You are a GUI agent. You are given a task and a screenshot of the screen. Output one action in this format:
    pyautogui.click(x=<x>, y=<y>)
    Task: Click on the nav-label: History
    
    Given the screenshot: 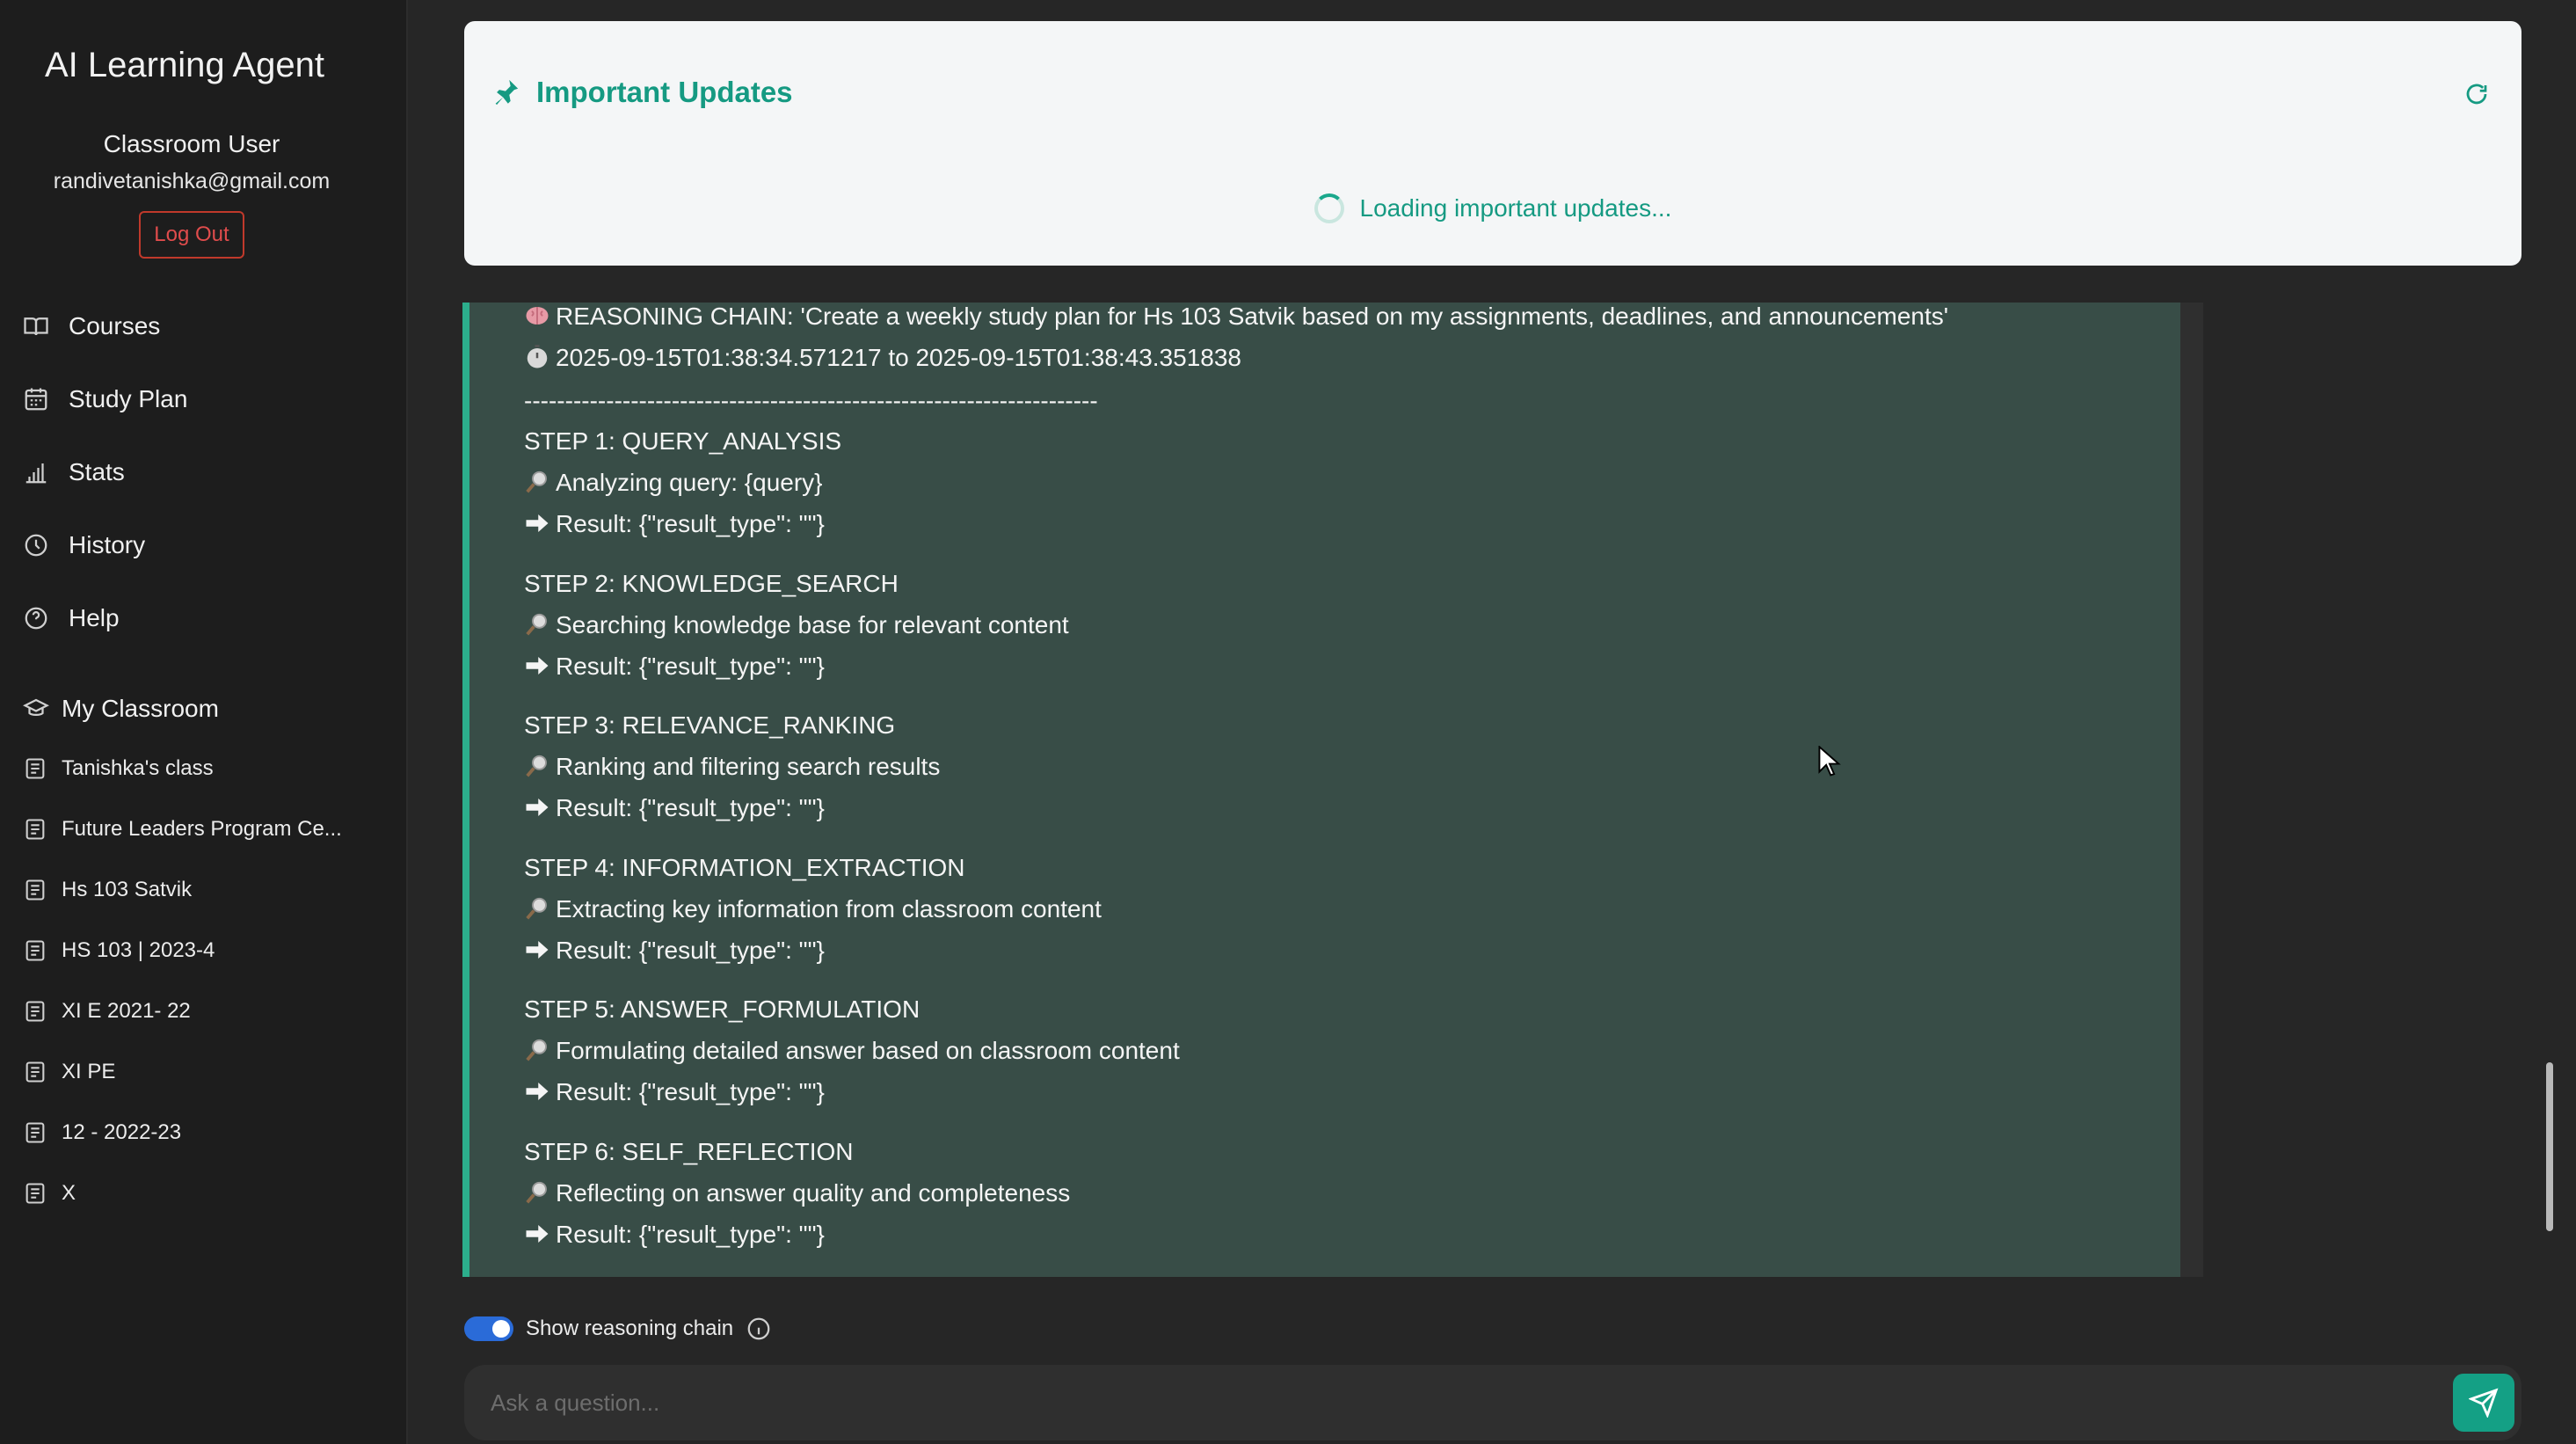 What is the action you would take?
    pyautogui.click(x=107, y=544)
    